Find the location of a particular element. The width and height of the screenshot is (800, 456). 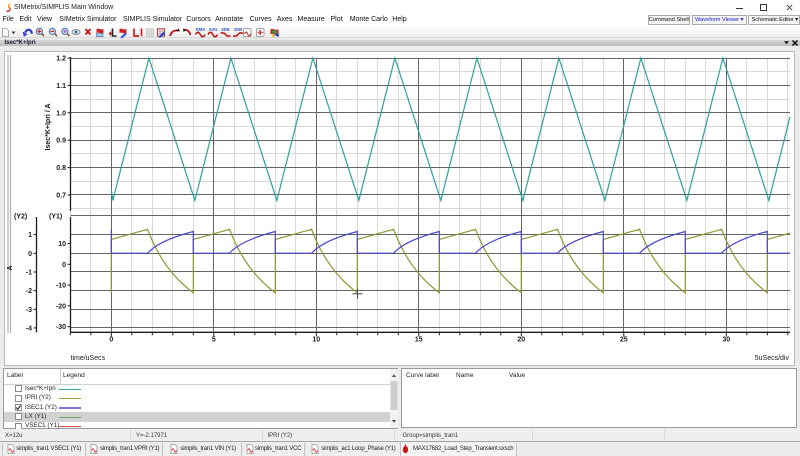

svg-text: -2 is located at coordinates (29, 291).